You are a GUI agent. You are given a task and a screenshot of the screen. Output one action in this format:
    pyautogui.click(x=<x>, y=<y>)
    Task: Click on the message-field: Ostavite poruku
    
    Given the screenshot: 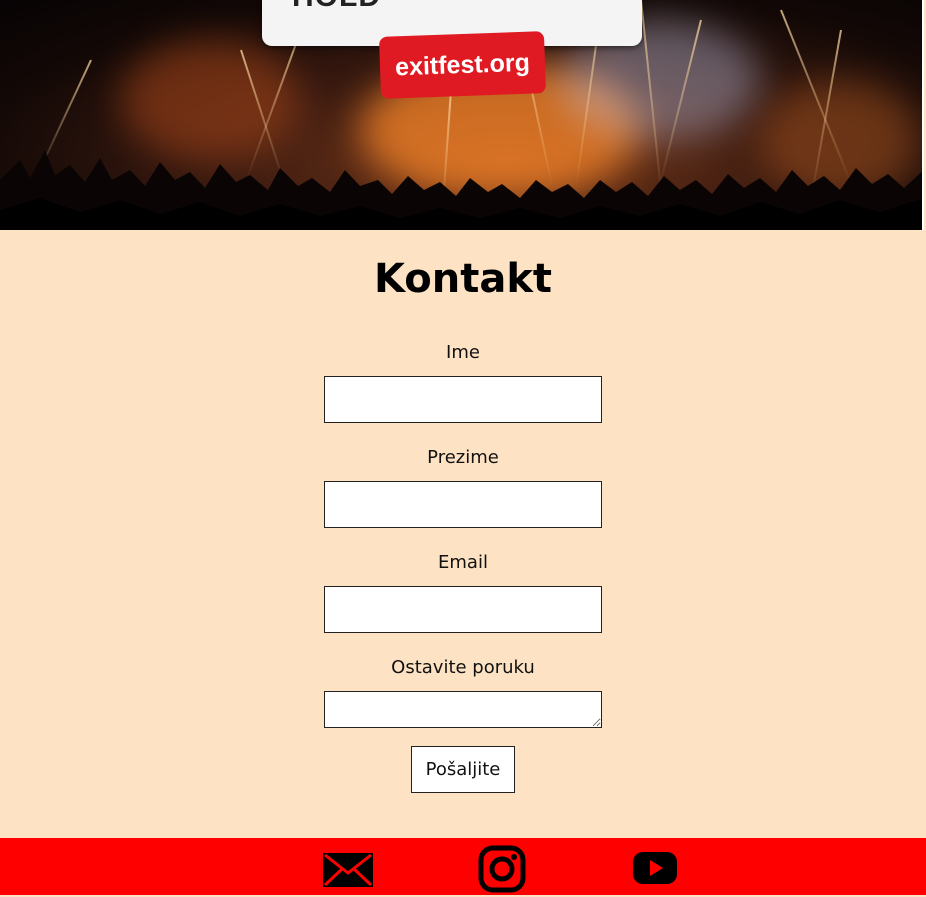 What is the action you would take?
    pyautogui.click(x=463, y=689)
    